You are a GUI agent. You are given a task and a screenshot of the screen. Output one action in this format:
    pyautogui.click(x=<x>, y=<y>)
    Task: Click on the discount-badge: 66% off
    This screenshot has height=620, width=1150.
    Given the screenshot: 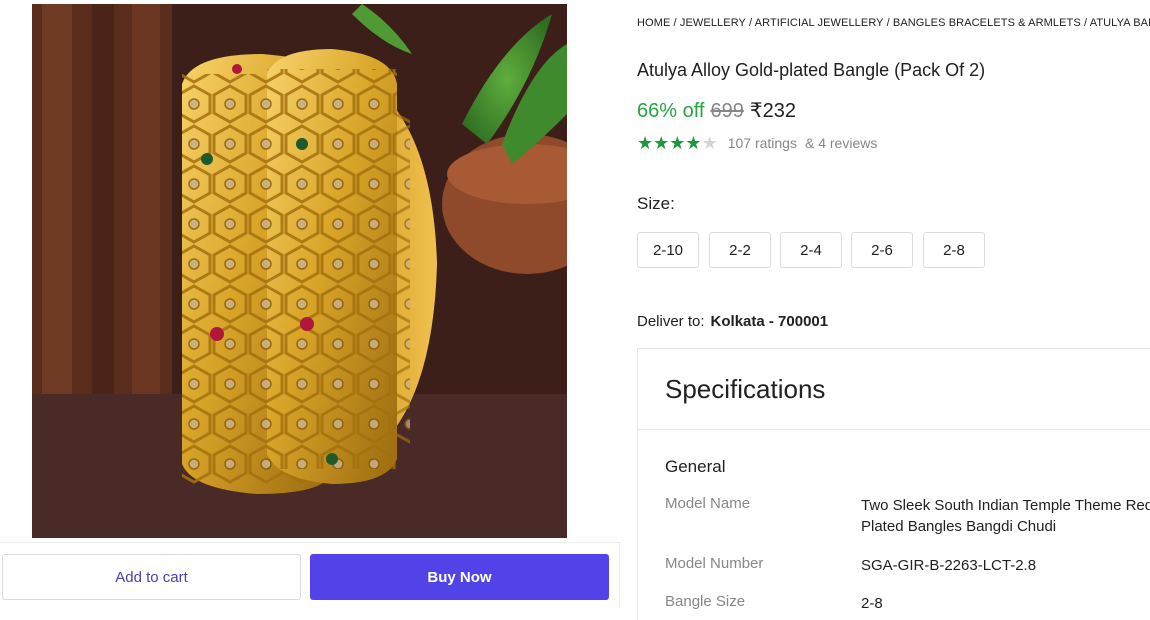 What is the action you would take?
    pyautogui.click(x=671, y=111)
    